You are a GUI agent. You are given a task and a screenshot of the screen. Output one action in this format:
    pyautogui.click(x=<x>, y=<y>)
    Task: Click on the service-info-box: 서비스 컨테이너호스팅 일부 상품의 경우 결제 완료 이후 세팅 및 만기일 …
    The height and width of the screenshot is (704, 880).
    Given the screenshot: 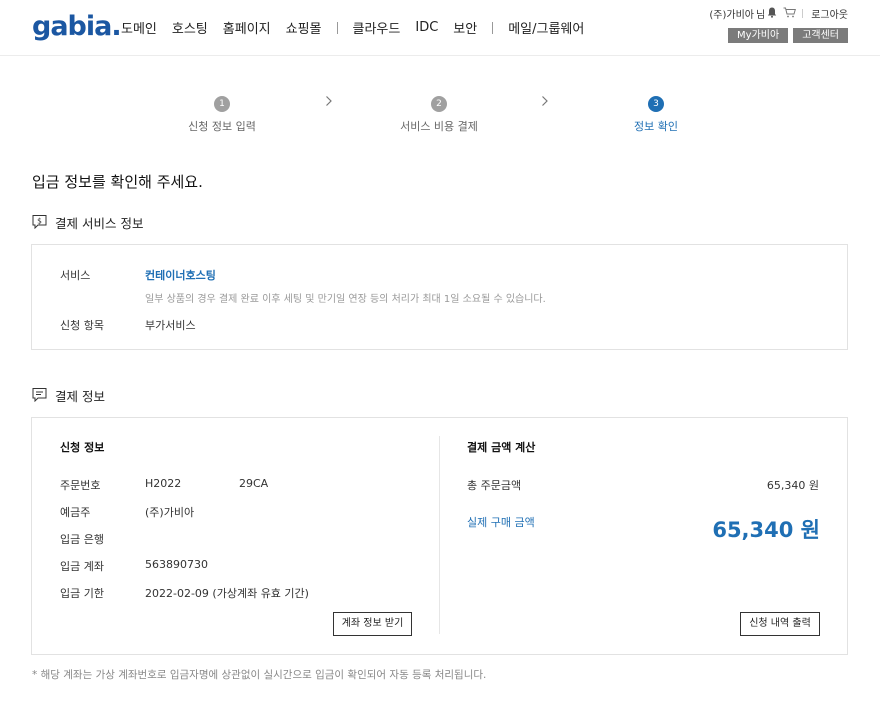 What is the action you would take?
    pyautogui.click(x=439, y=297)
    